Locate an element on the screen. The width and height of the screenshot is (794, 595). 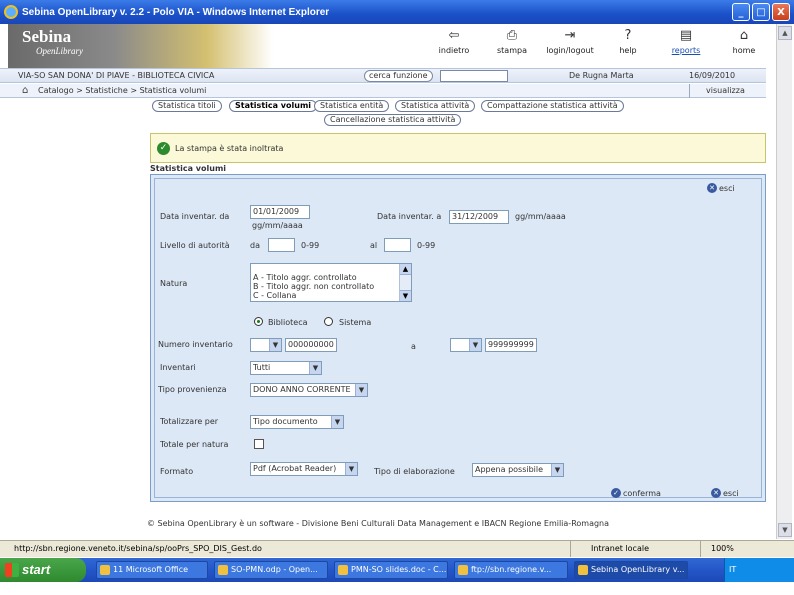
logo-text-openlibrary: OpenLibrary is located at coordinates (59, 51).